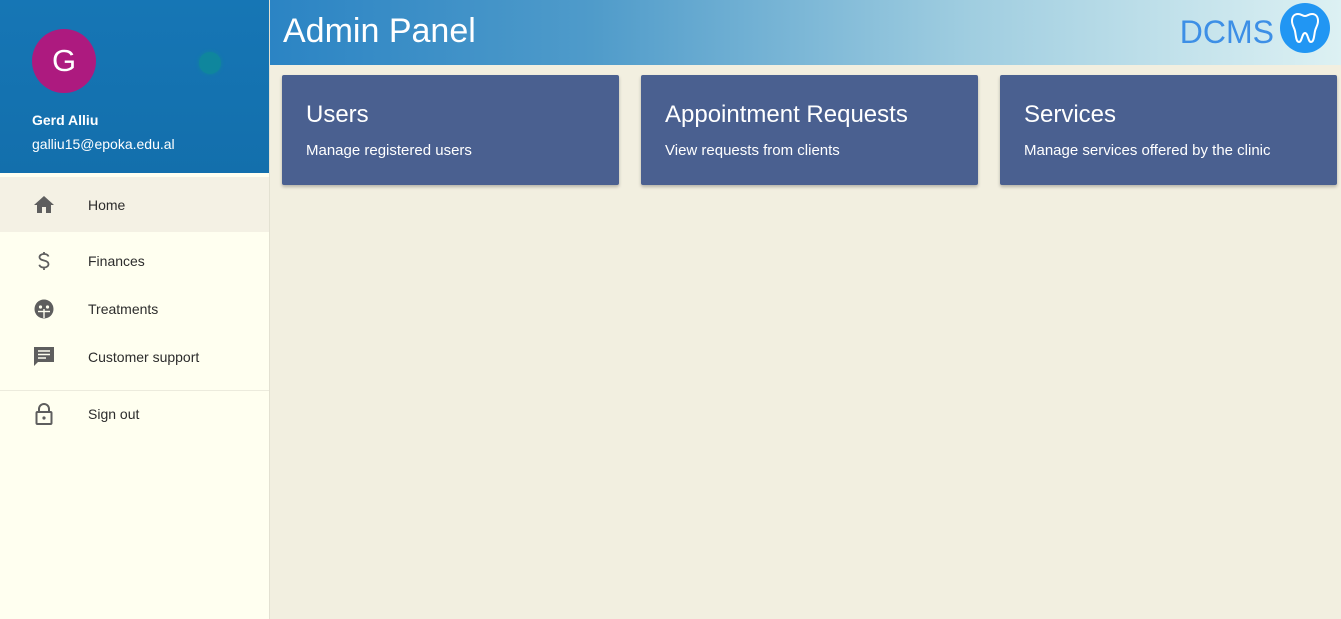  What do you see at coordinates (134, 86) in the screenshot?
I see `user-profile-header: G Gerd Alliu galliu15@epoka.edu.al` at bounding box center [134, 86].